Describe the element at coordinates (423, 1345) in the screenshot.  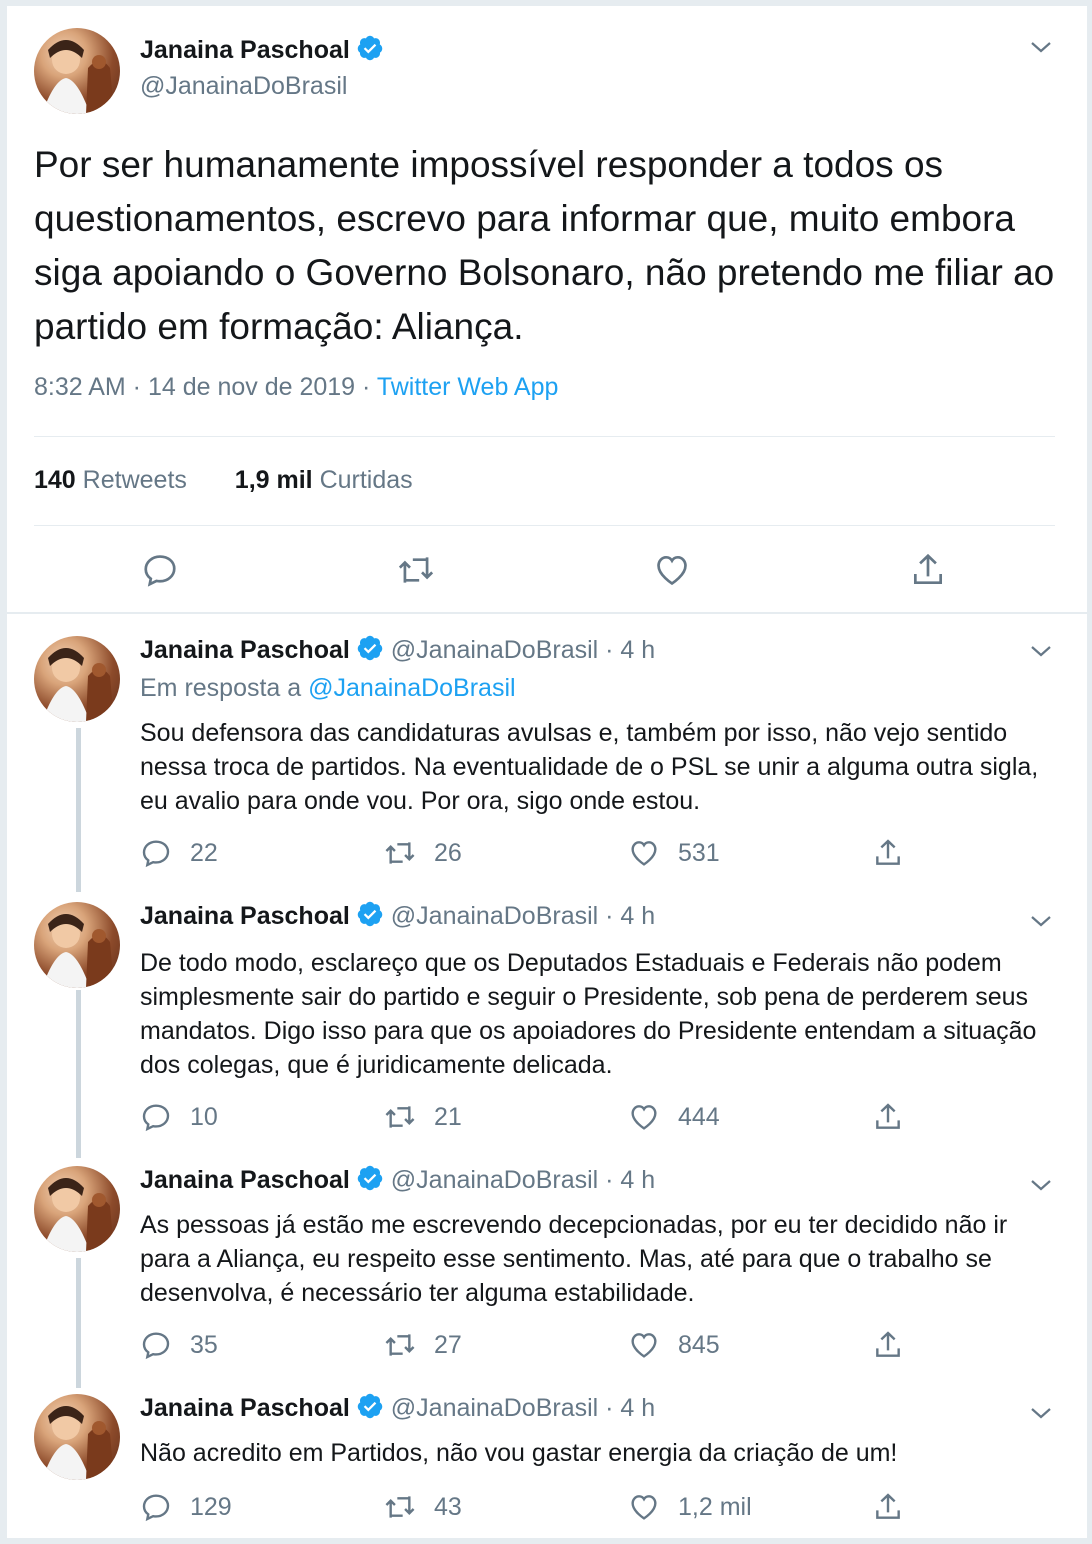
I see `retweet-button: 27` at that location.